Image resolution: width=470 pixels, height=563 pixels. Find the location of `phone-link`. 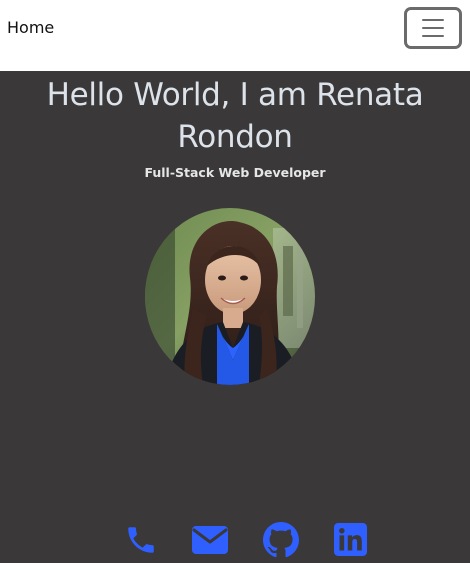

phone-link is located at coordinates (141, 540).